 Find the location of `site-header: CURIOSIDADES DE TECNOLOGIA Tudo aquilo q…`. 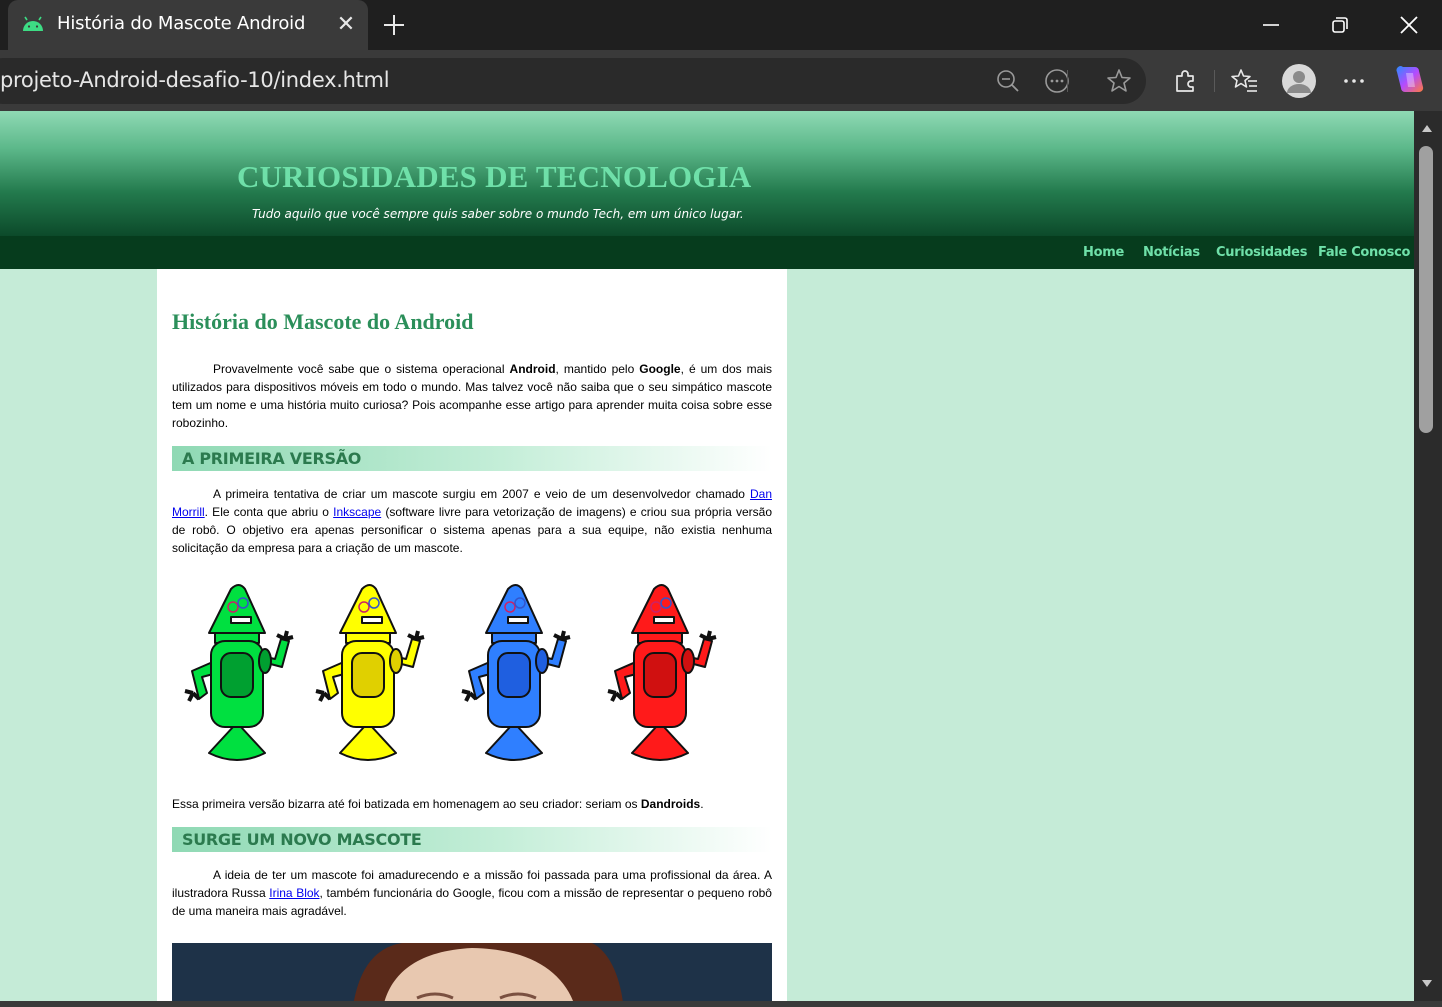

site-header: CURIOSIDADES DE TECNOLOGIA Tudo aquilo q… is located at coordinates (707, 173).